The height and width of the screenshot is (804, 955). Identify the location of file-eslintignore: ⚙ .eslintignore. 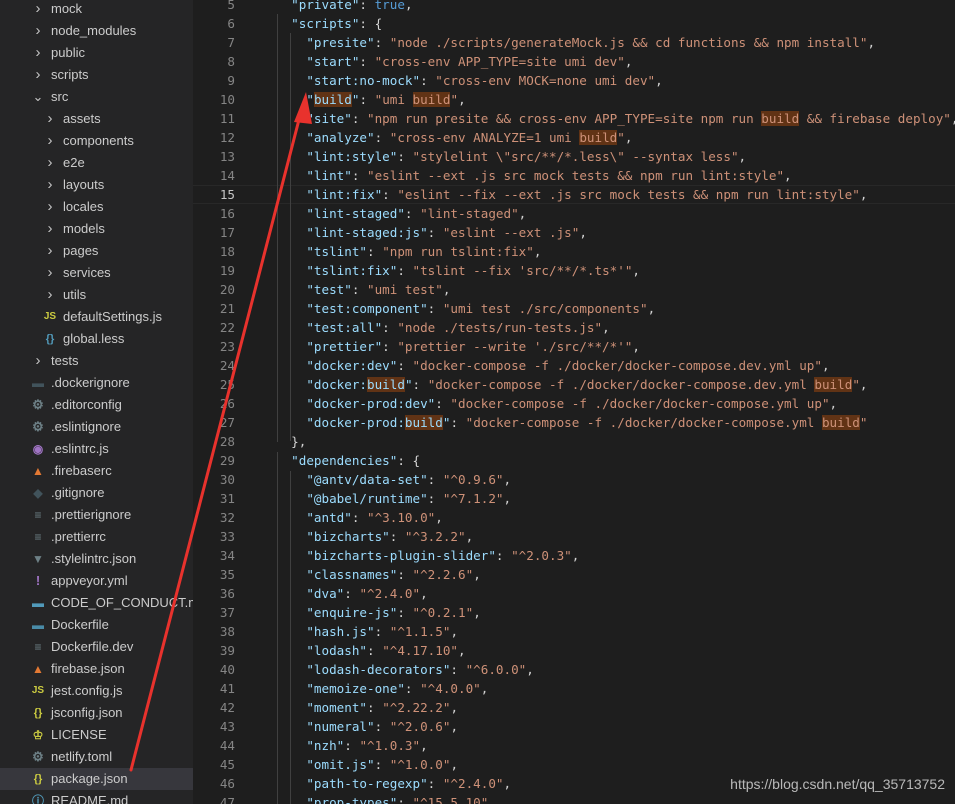
(96, 427).